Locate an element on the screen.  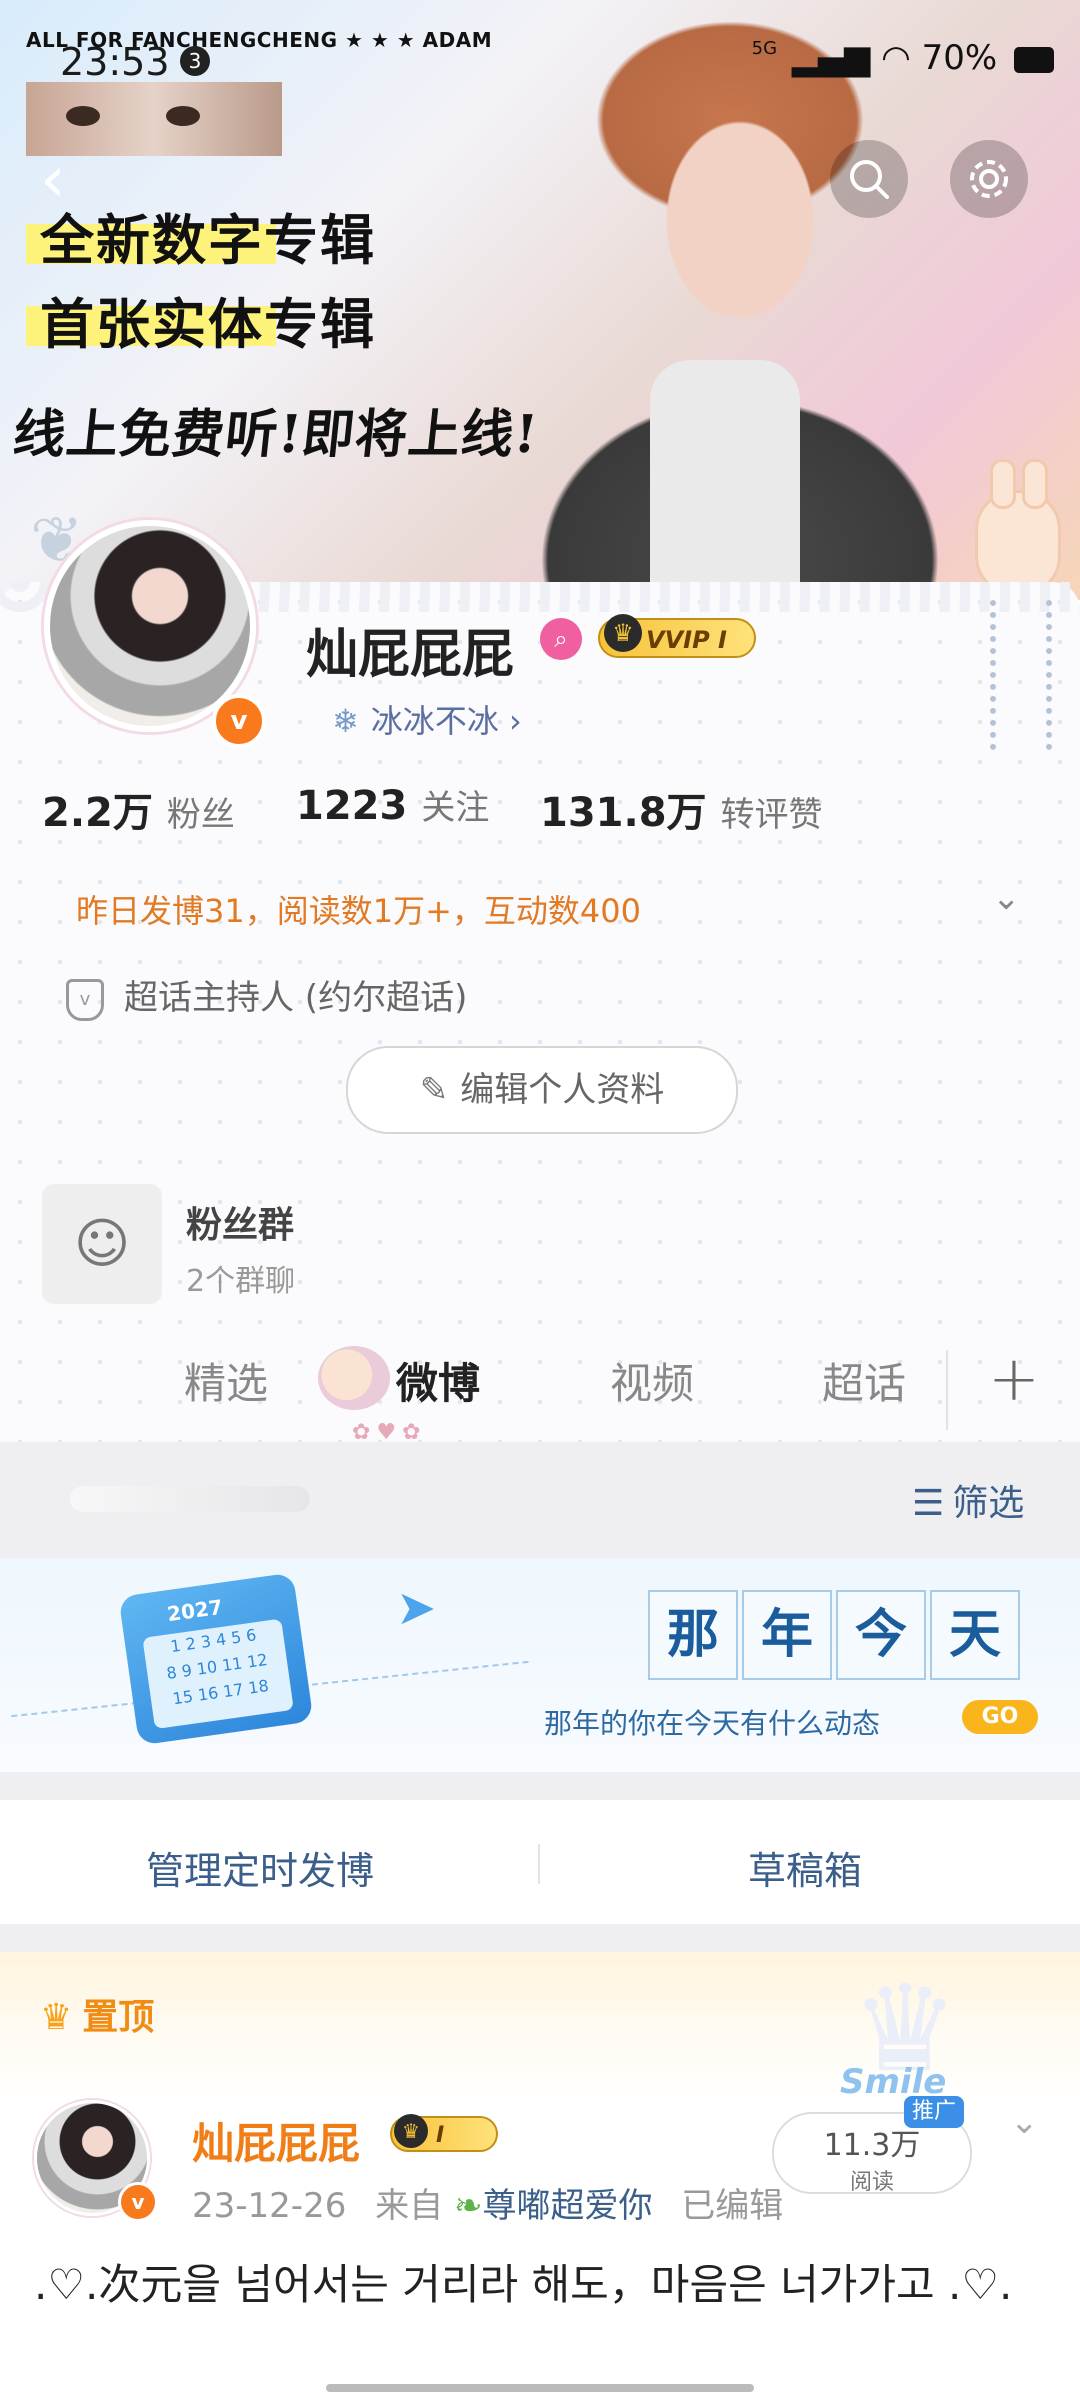
host-role-label: 超话主持人 (约尔超话) is located at coordinates (296, 998).